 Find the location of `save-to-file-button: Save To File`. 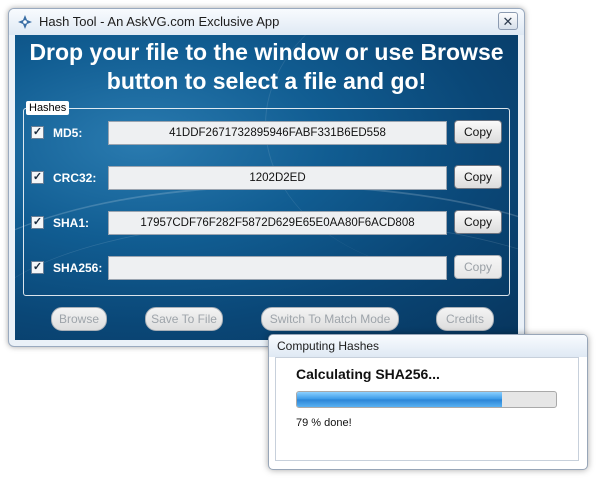

save-to-file-button: Save To File is located at coordinates (184, 319).